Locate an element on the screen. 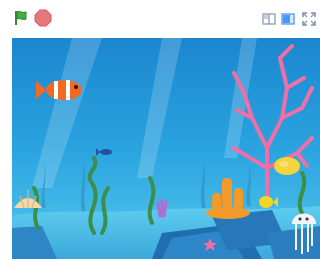 The width and height of the screenshot is (320, 259). purple-plant is located at coordinates (162, 208).